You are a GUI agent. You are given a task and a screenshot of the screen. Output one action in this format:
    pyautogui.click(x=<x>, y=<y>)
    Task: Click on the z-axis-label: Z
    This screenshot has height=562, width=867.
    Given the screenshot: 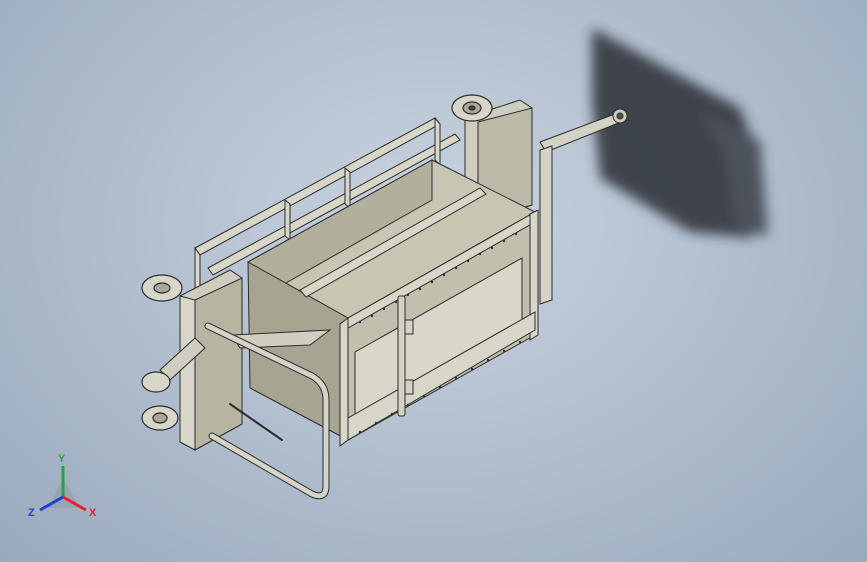 What is the action you would take?
    pyautogui.click(x=31, y=513)
    